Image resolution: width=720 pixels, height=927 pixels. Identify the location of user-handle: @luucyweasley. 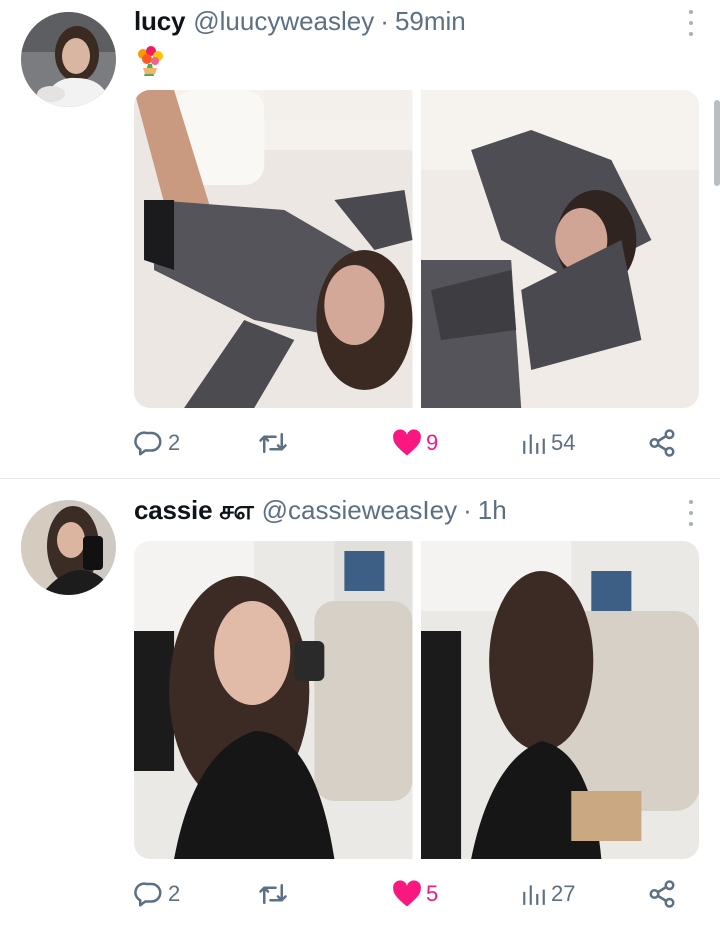
(283, 21).